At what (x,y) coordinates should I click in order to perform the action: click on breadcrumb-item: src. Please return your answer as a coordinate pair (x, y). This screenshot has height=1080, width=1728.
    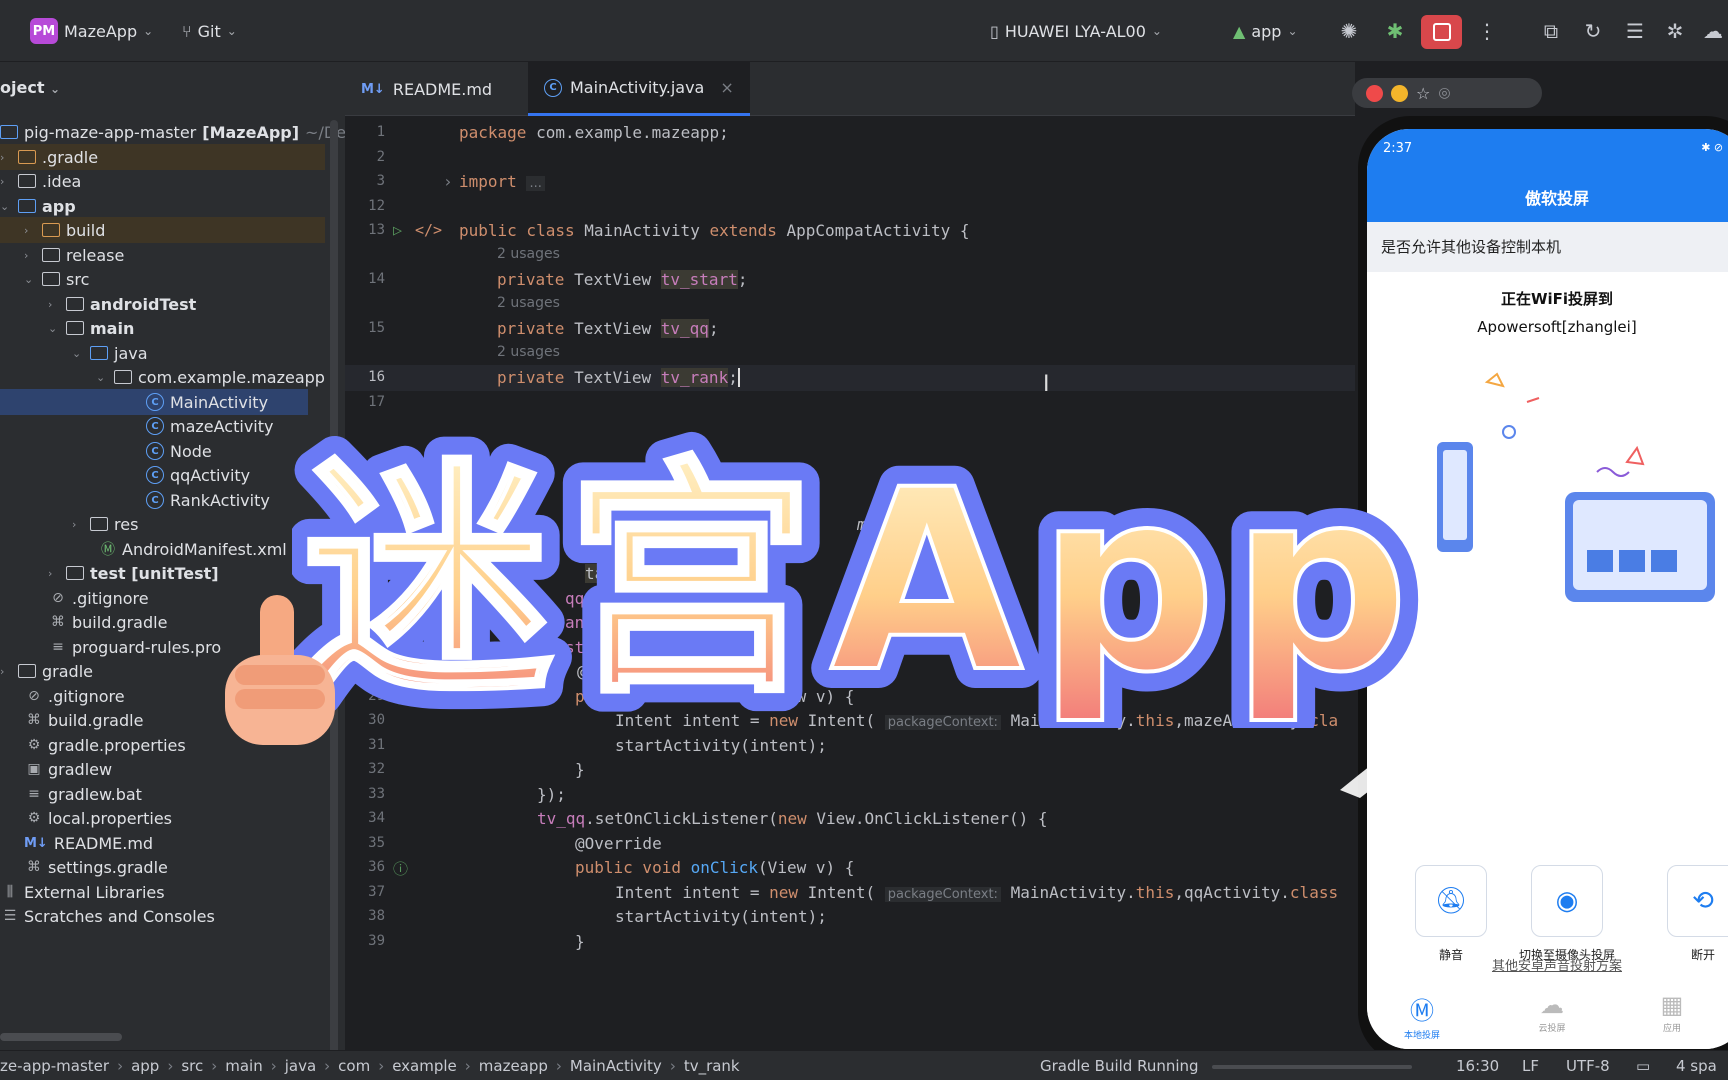
    Looking at the image, I should click on (192, 1066).